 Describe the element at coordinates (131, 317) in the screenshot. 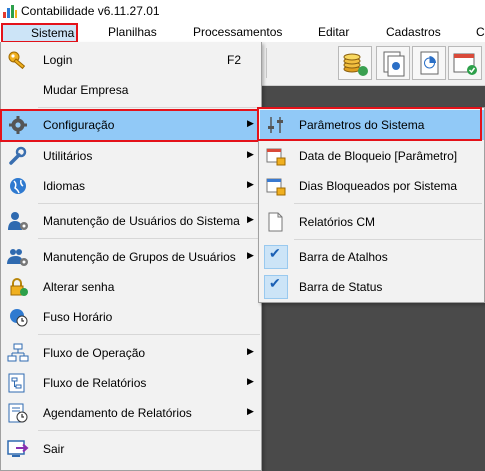

I see `menu-item-fuso-horario: Fuso Horário` at that location.